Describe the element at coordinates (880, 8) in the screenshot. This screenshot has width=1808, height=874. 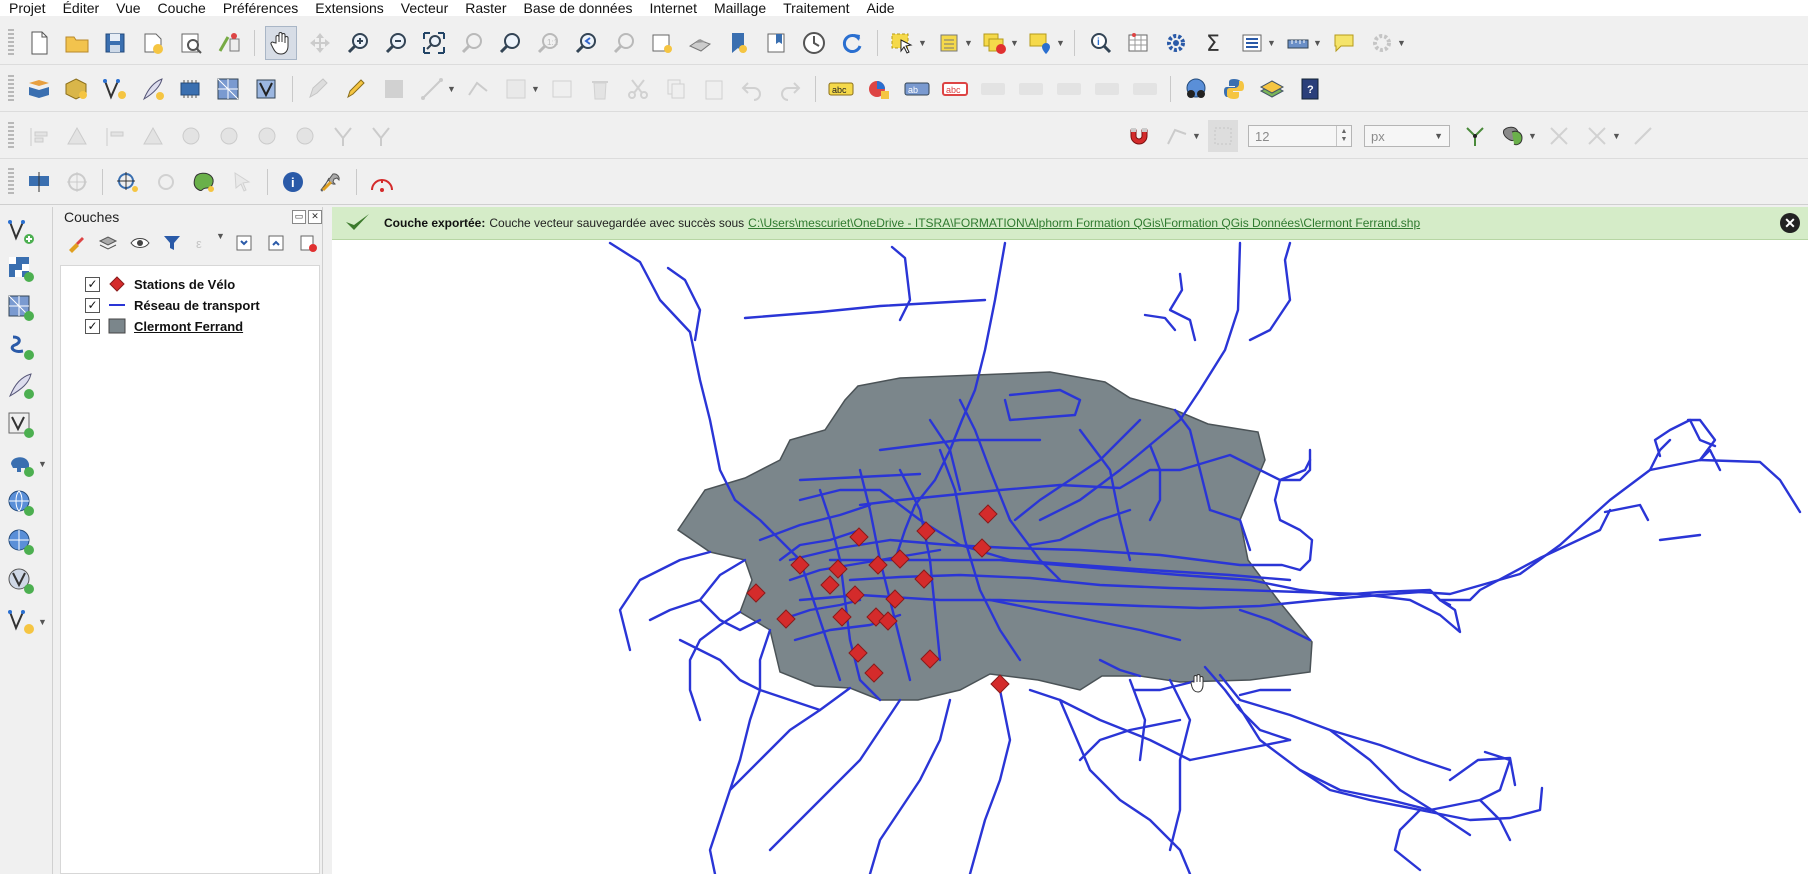
I see `menu-aide: Aide` at that location.